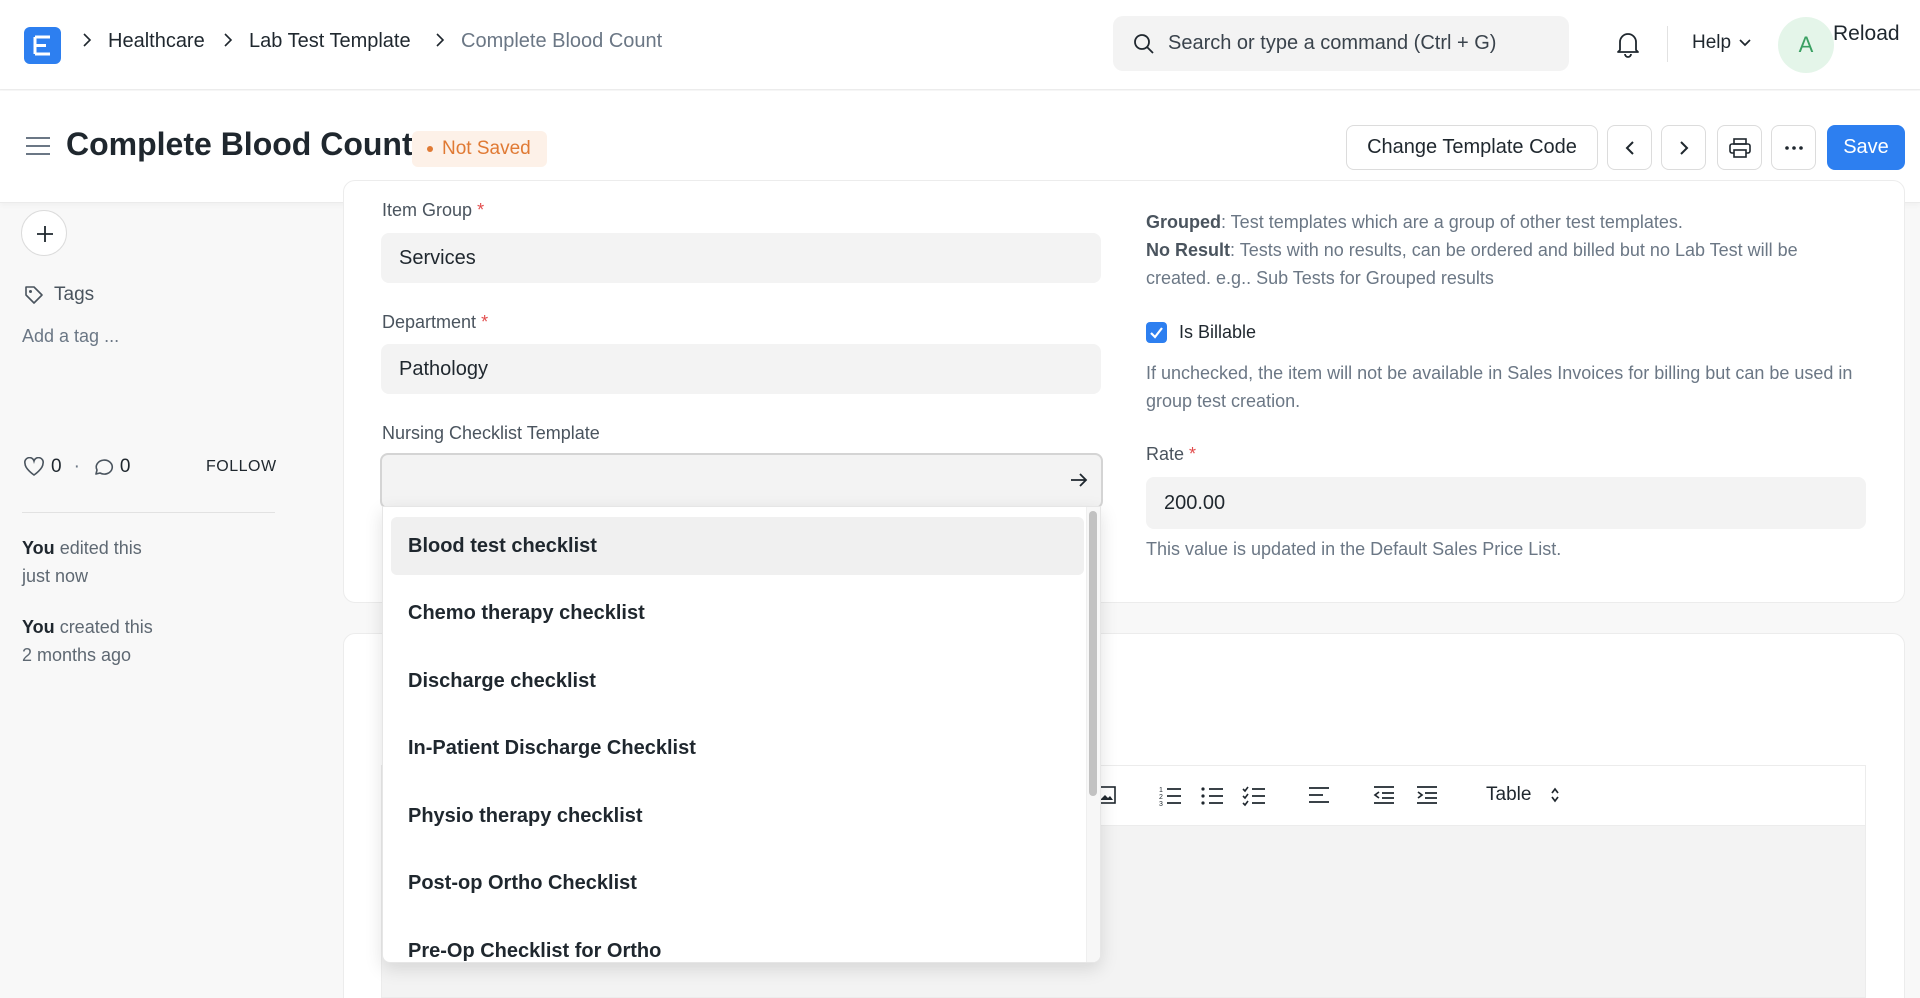 The image size is (1920, 998). What do you see at coordinates (1711, 43) in the screenshot?
I see `help-dropdown: Help` at bounding box center [1711, 43].